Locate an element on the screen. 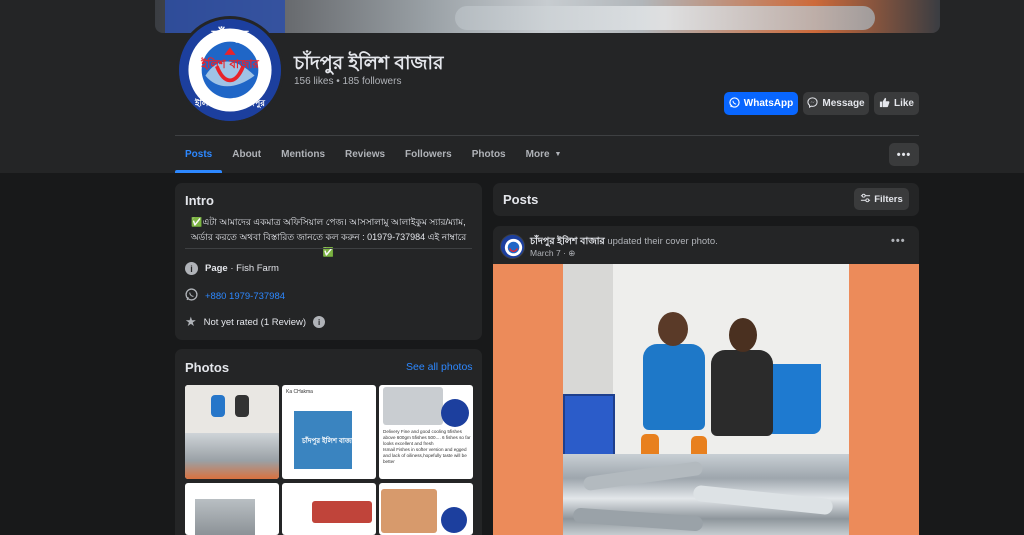  tab-more: More ▼ is located at coordinates (544, 154).